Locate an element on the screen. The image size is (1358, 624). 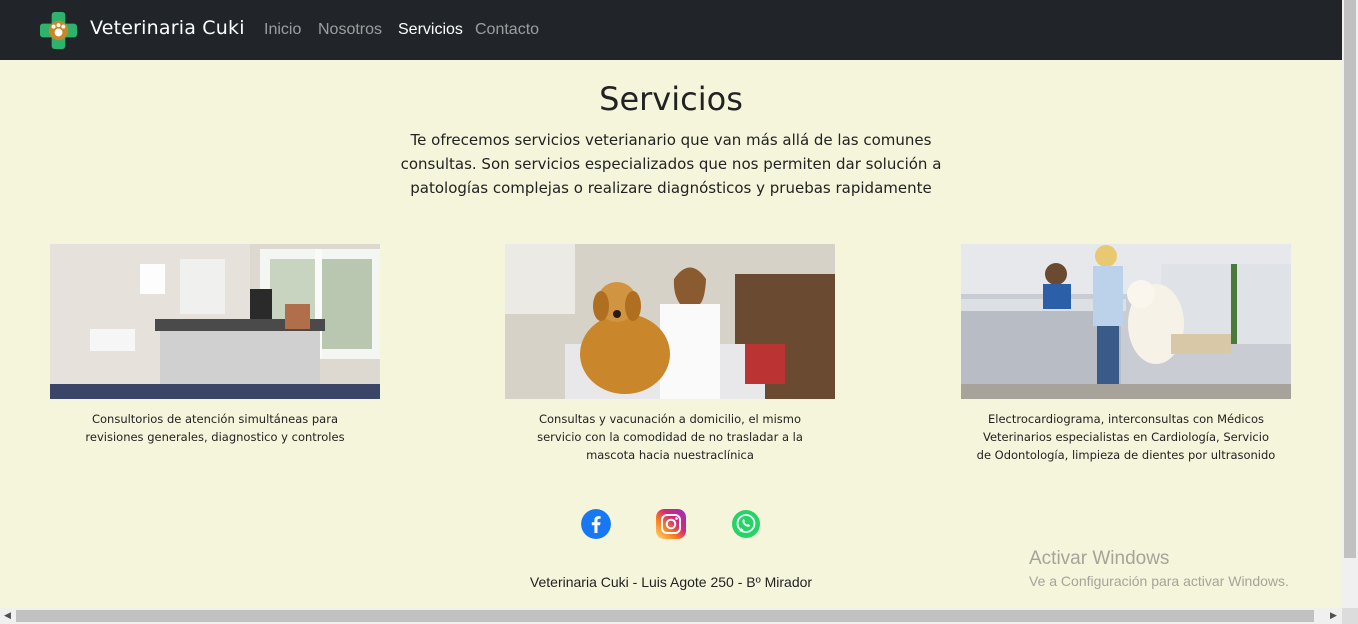
page-title: Servicios is located at coordinates (671, 99).